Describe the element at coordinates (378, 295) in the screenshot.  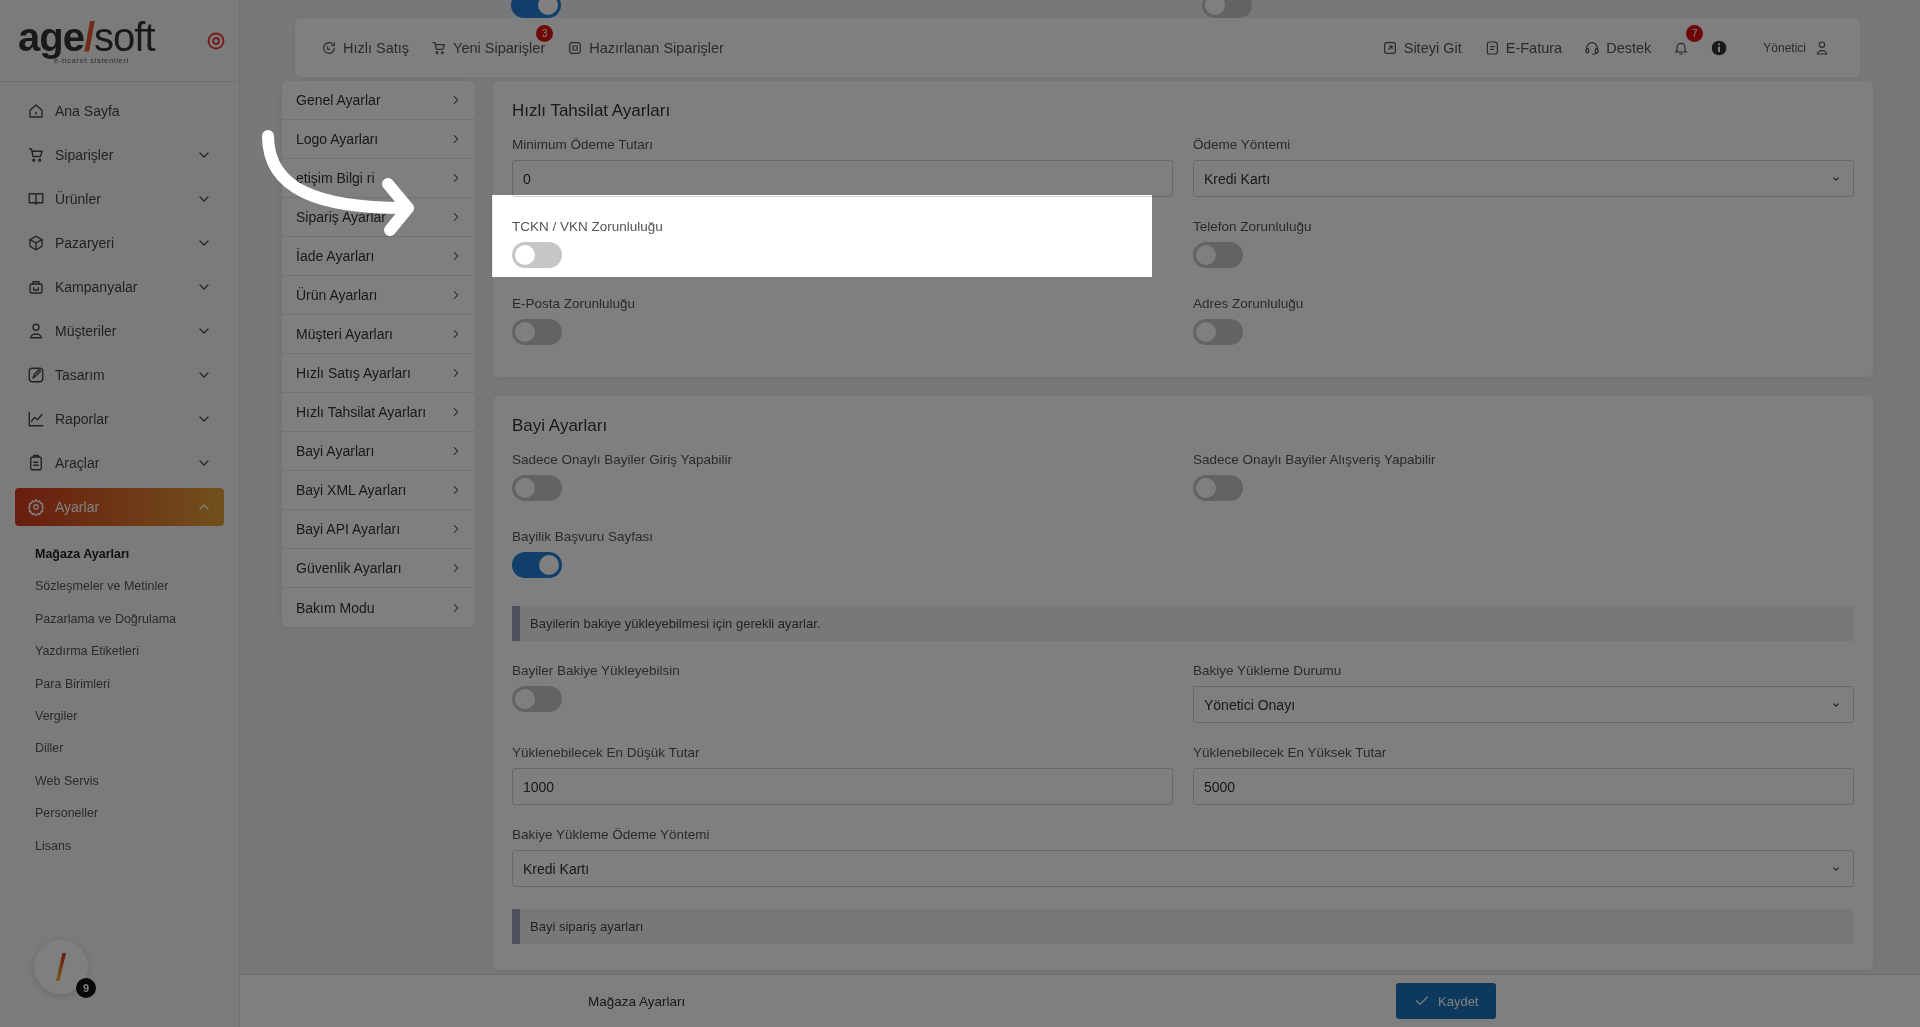
I see `settings-menu-item: Ürün Ayarları` at that location.